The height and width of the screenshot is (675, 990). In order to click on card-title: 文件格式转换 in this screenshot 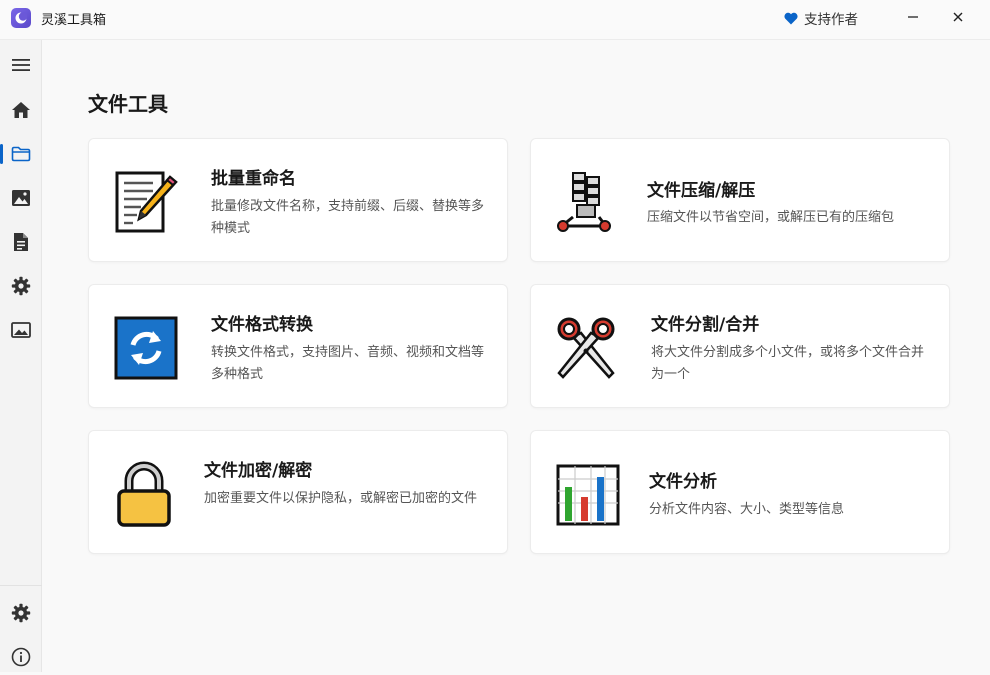, I will do `click(262, 325)`.